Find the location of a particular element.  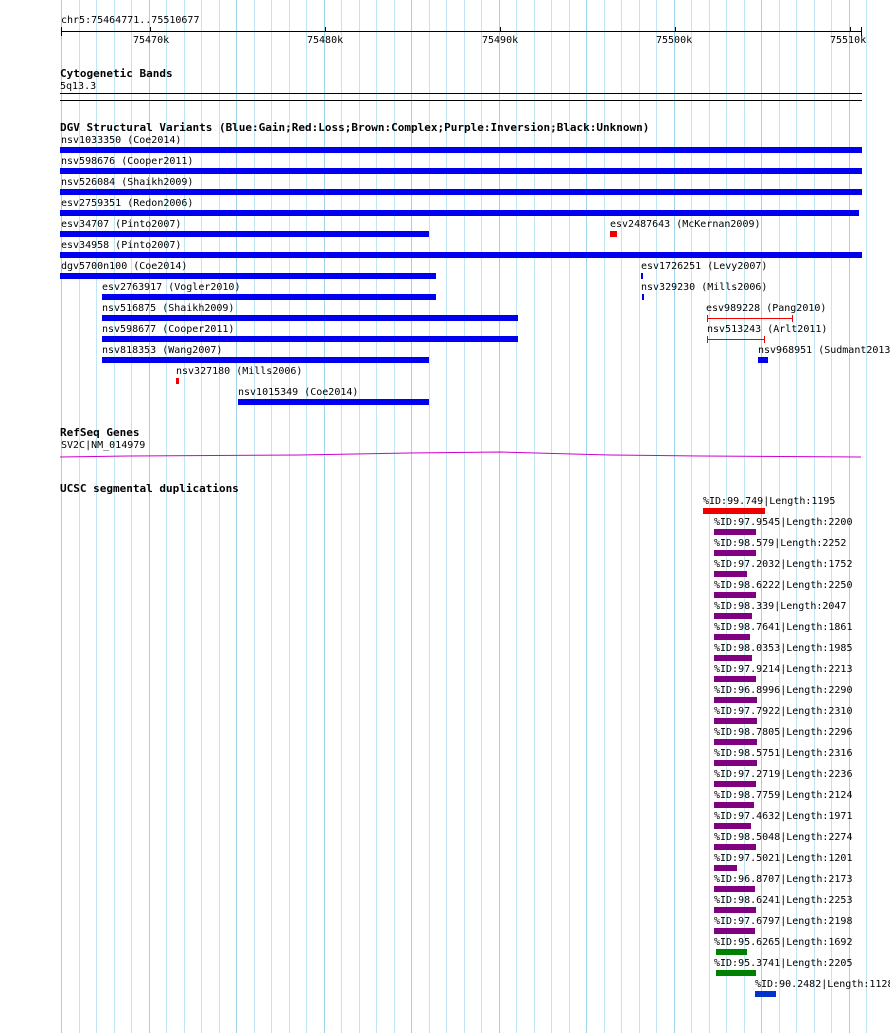

segdup-label: %ID:97.2032|Length:1752 is located at coordinates (783, 564).